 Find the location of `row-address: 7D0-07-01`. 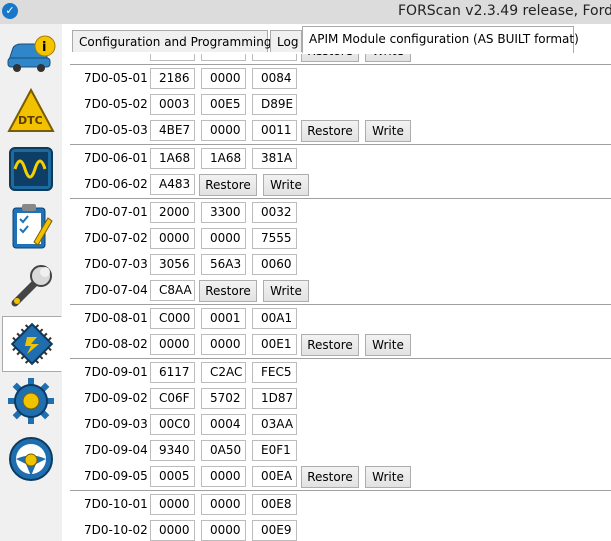

row-address: 7D0-07-01 is located at coordinates (116, 212).